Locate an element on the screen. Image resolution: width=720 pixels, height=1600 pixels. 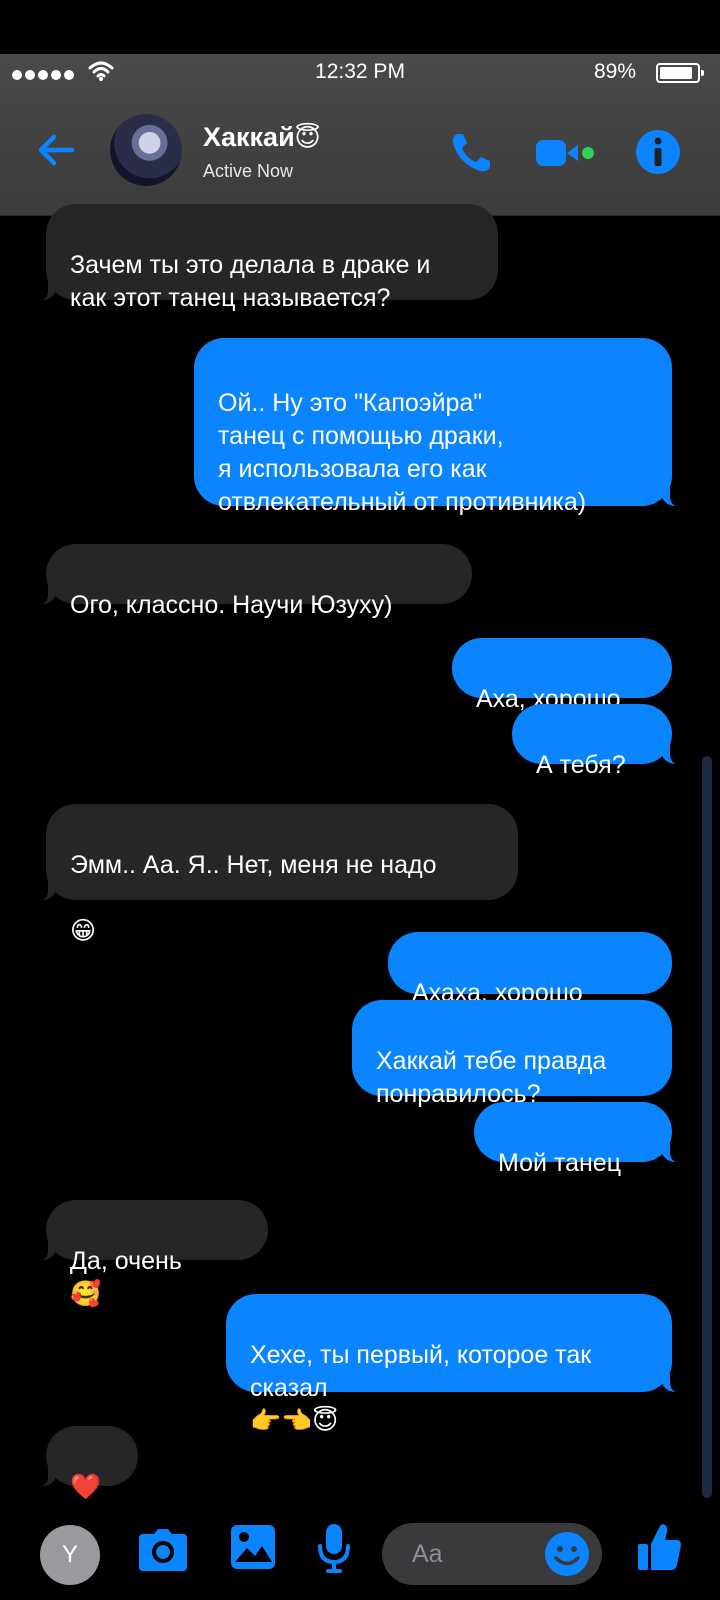
chat-scrollbar is located at coordinates (707, 1127).